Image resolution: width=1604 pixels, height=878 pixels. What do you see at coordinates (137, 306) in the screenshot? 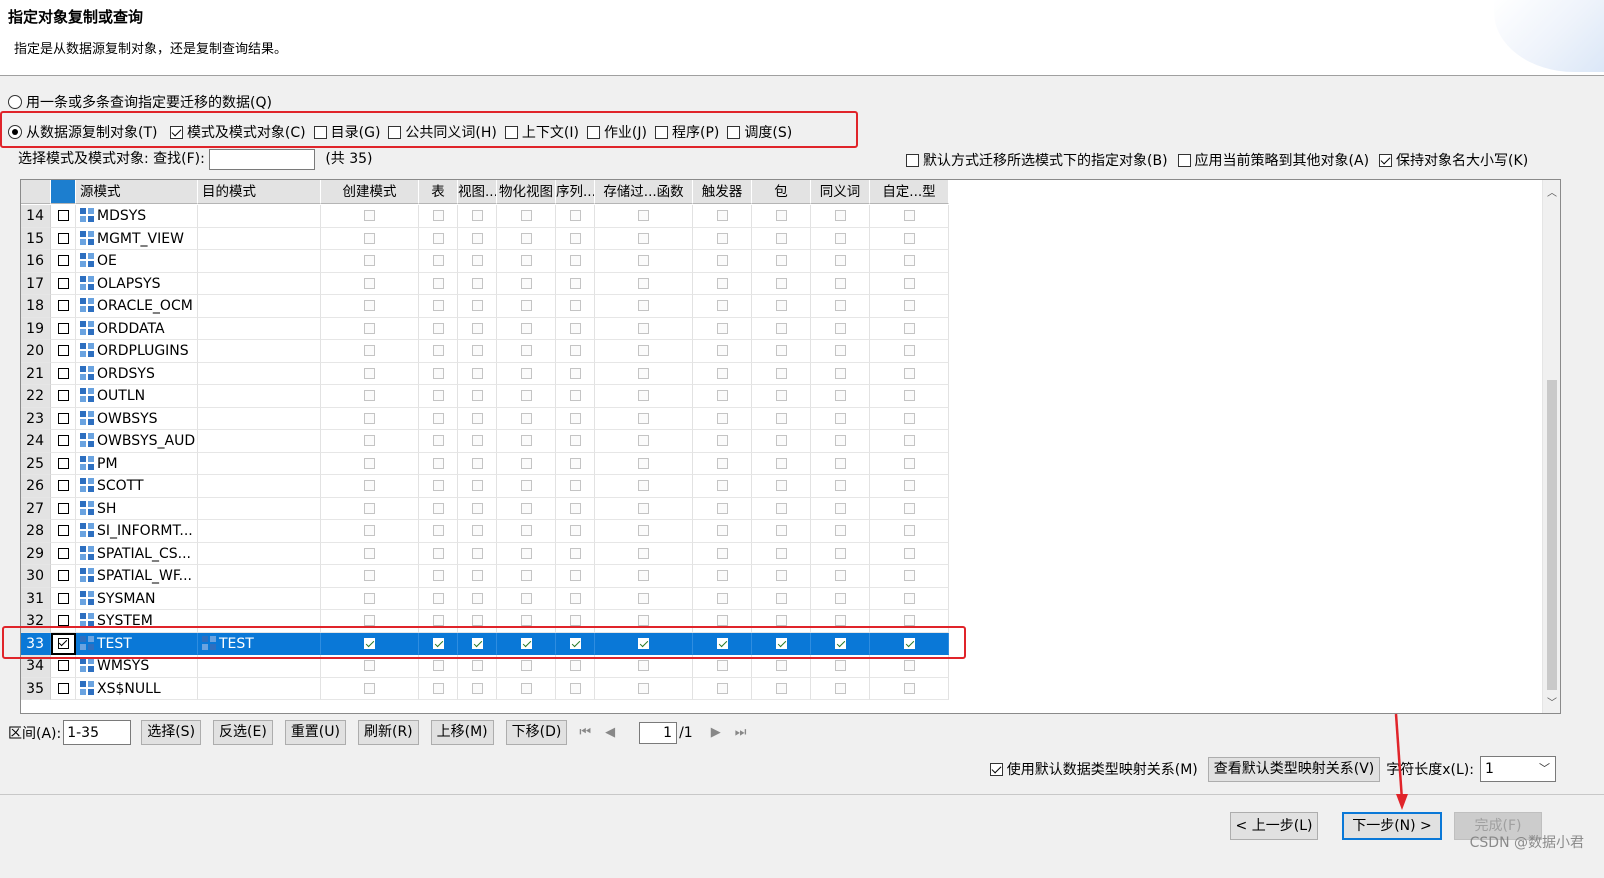
I see `source-schema-cell: ORACLE_OCM` at bounding box center [137, 306].